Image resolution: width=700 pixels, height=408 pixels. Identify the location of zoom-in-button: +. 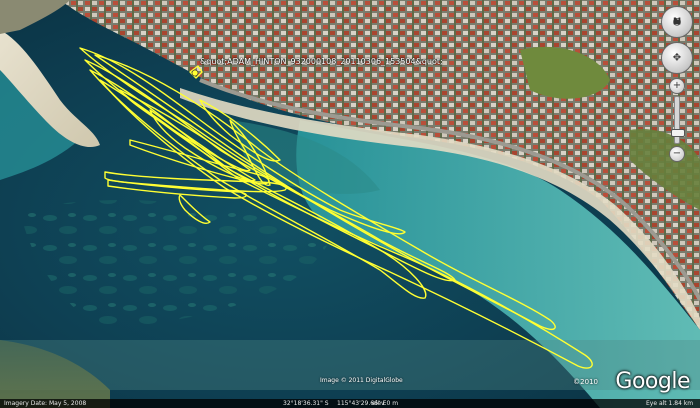
(677, 86).